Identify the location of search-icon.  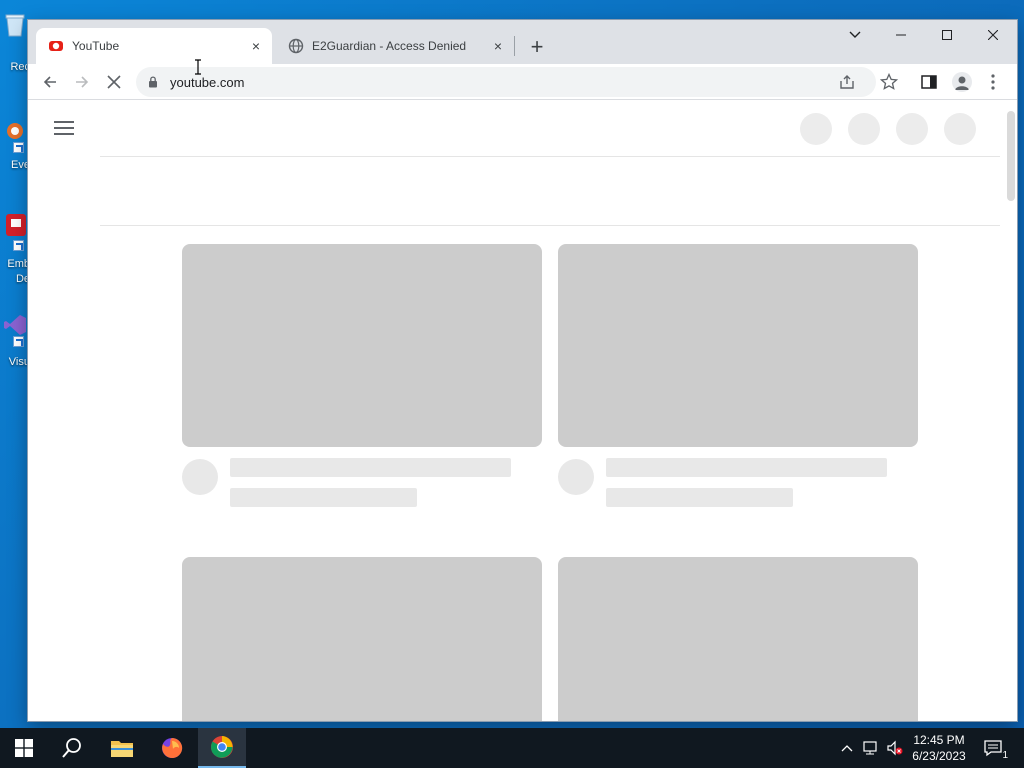
(71, 748).